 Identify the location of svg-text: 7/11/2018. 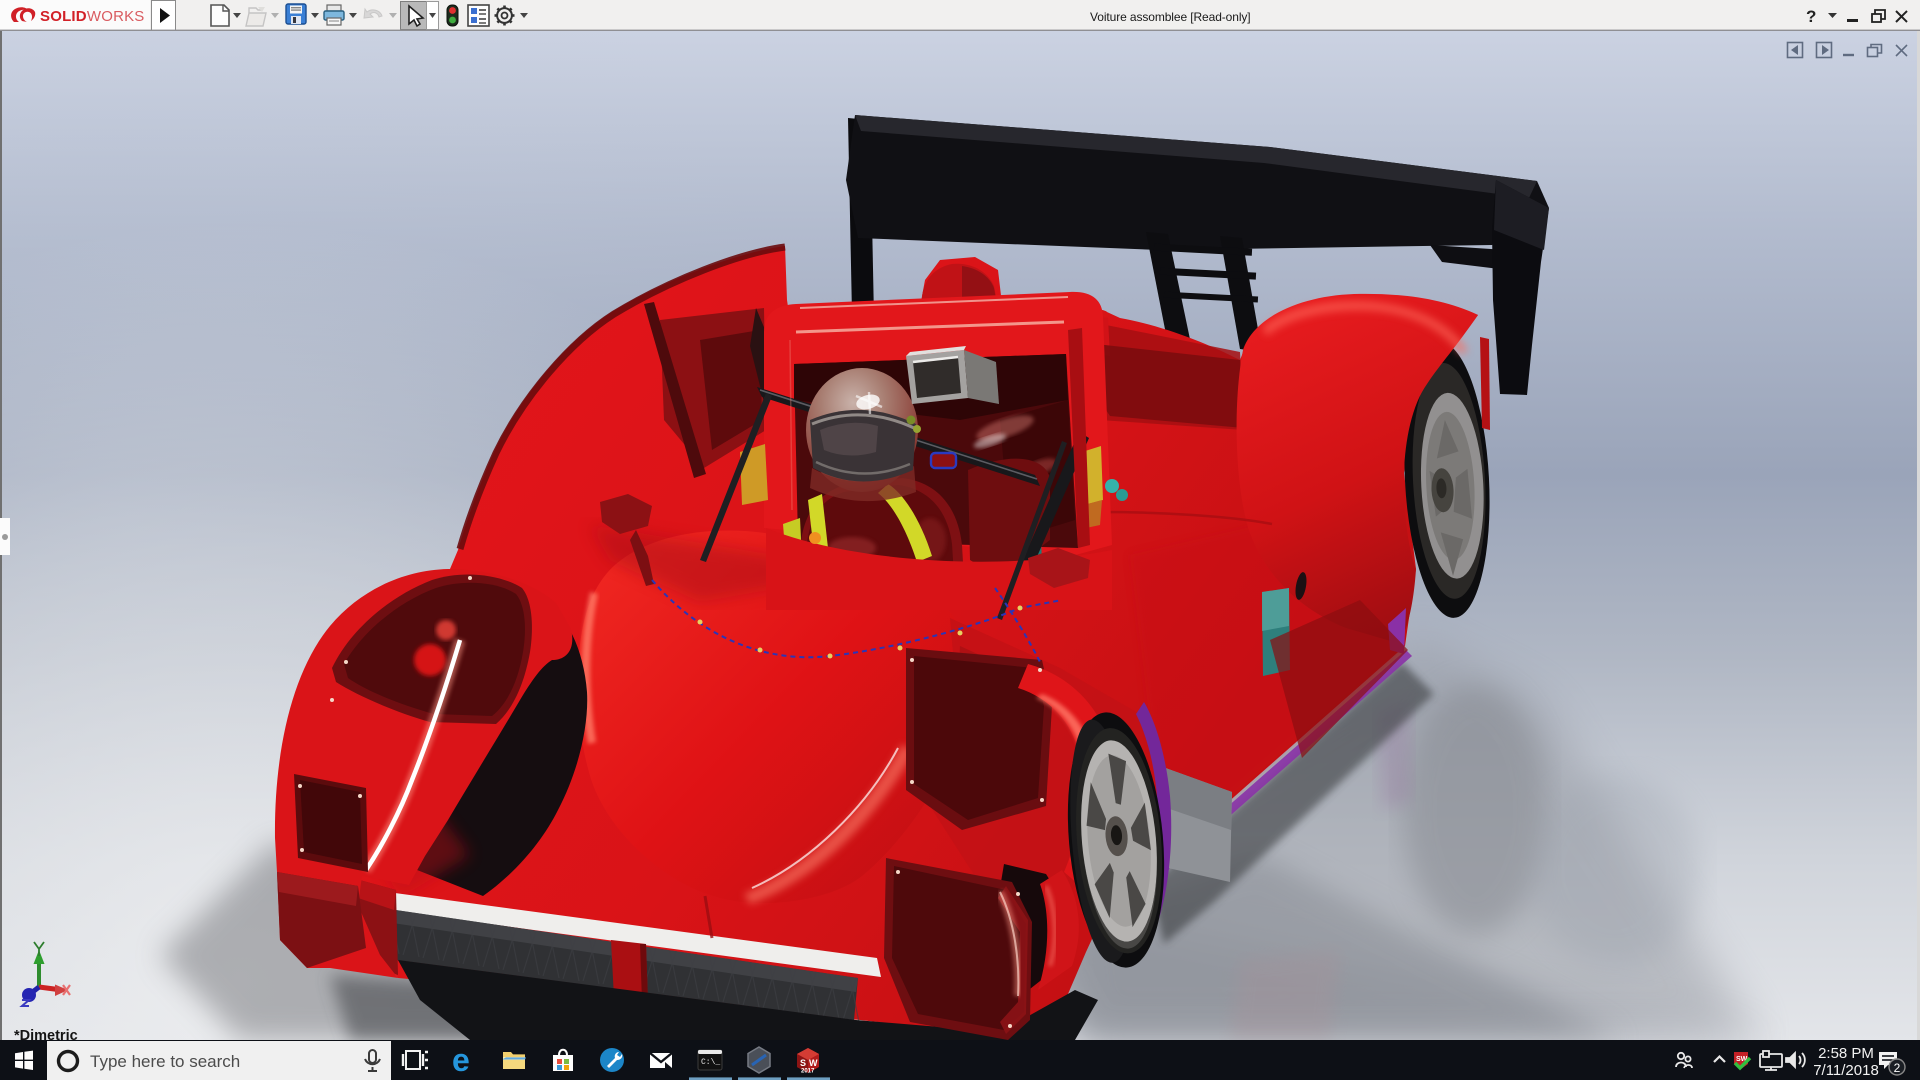
(1846, 1070).